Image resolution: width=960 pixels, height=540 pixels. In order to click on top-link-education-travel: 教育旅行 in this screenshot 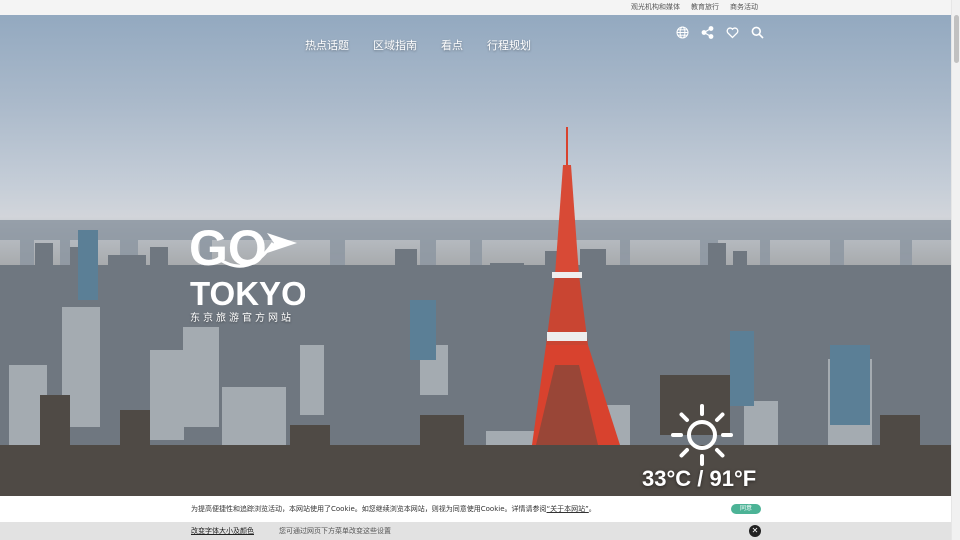, I will do `click(705, 7)`.